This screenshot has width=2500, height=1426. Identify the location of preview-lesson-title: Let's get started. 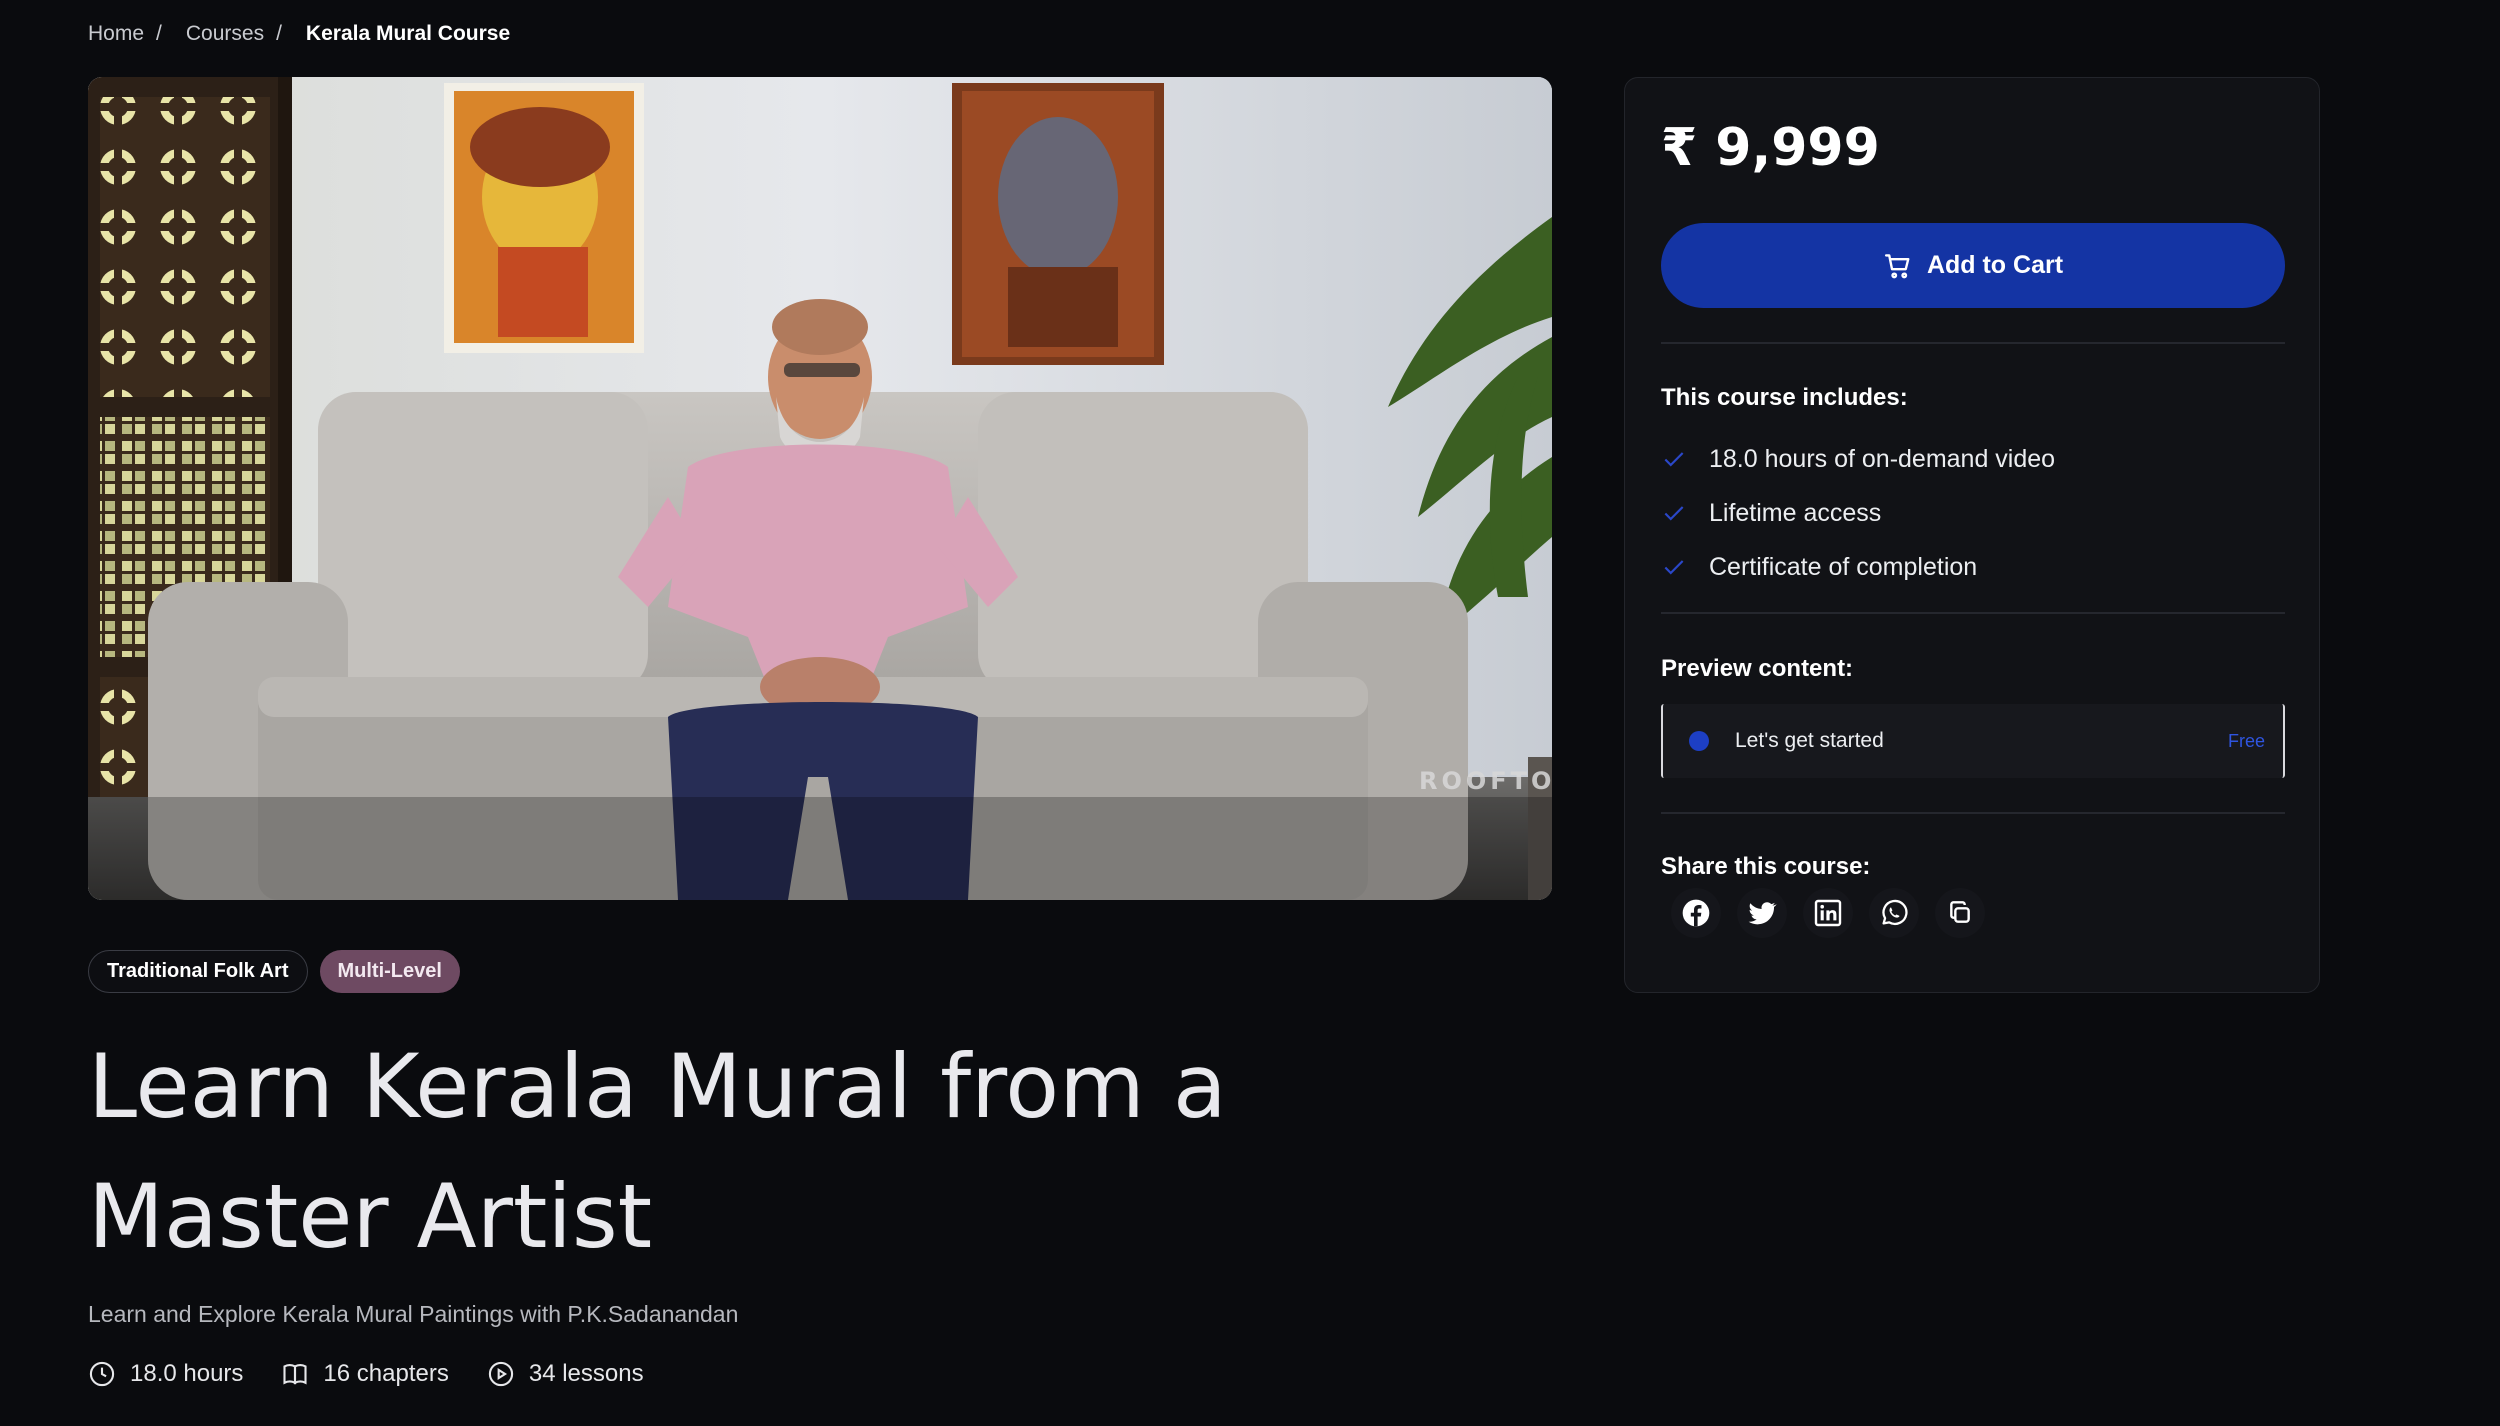
(1809, 740).